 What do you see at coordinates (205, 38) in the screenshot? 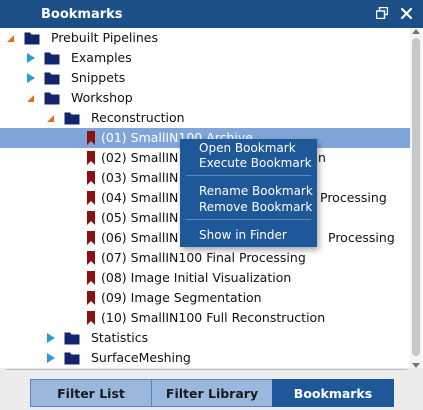
I see `tree-folder-row: Prebuilt Pipelines` at bounding box center [205, 38].